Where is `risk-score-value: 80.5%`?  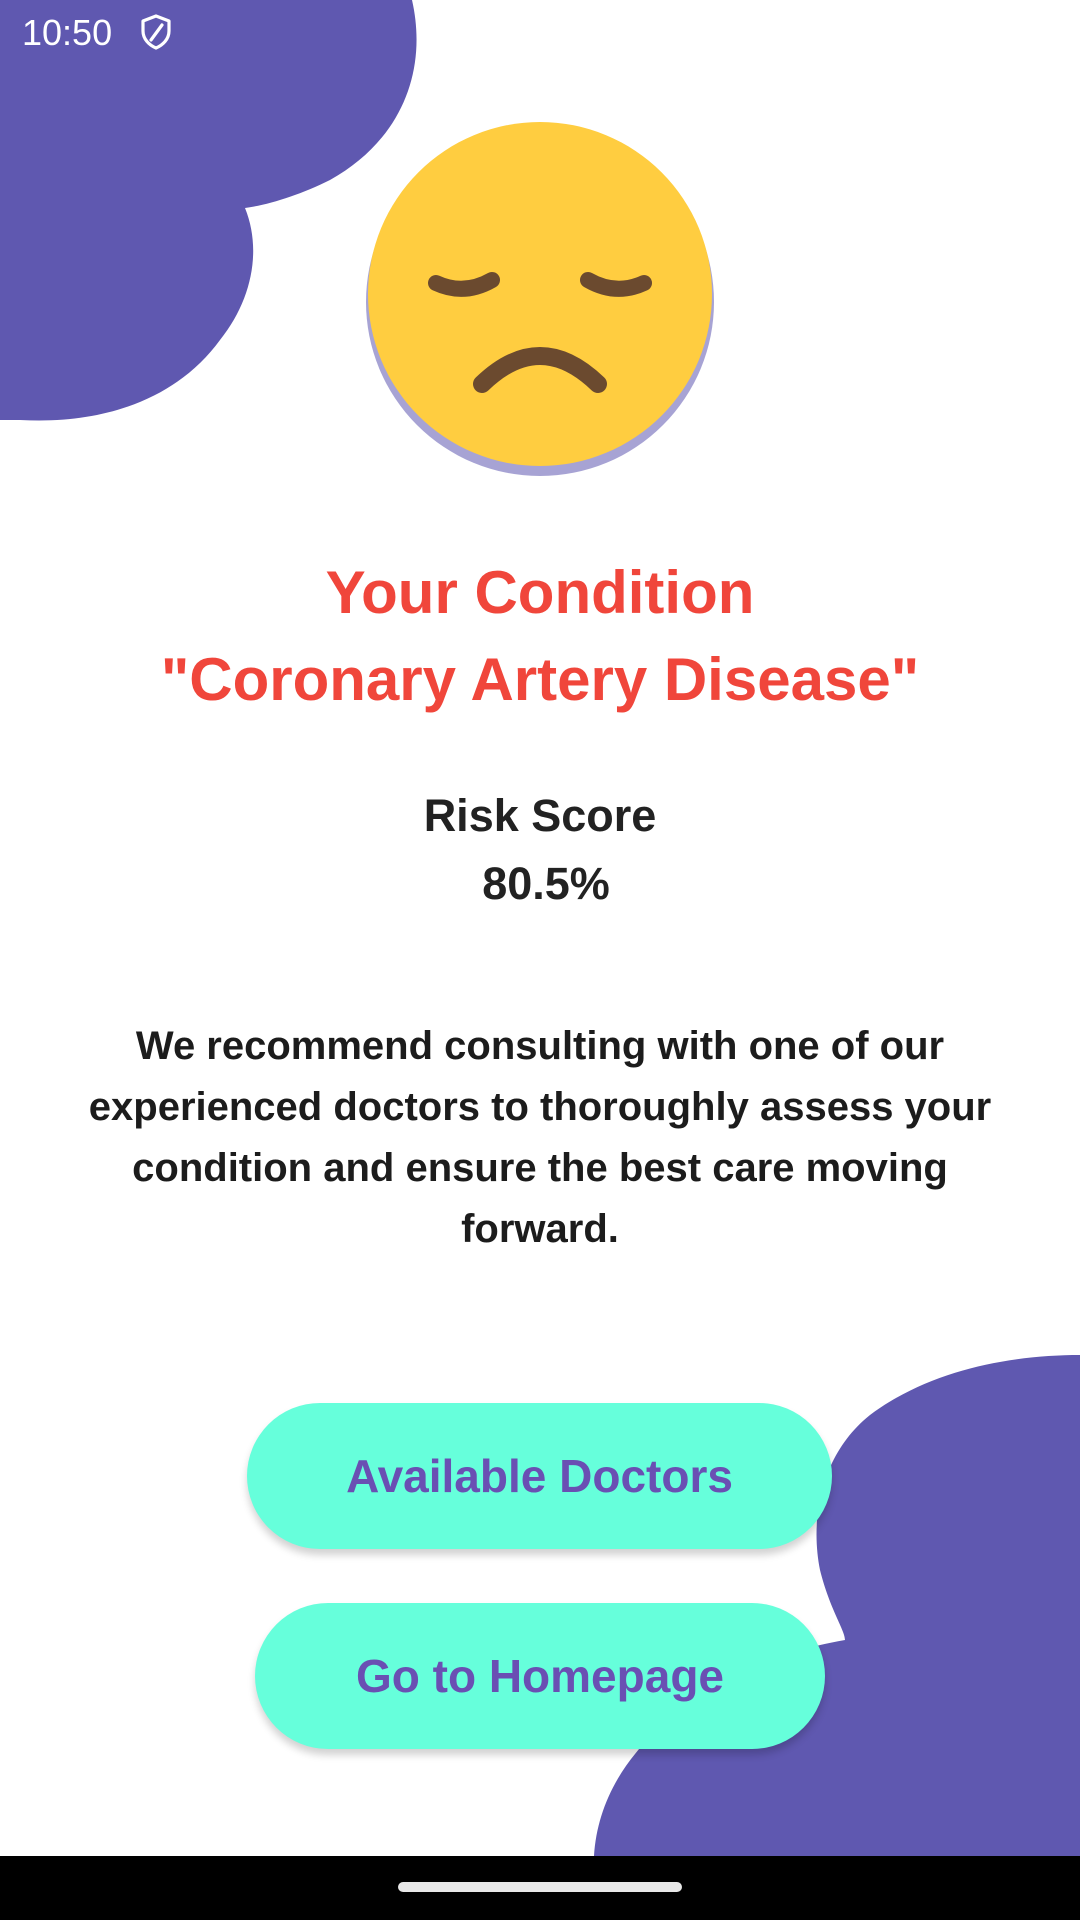 risk-score-value: 80.5% is located at coordinates (546, 883).